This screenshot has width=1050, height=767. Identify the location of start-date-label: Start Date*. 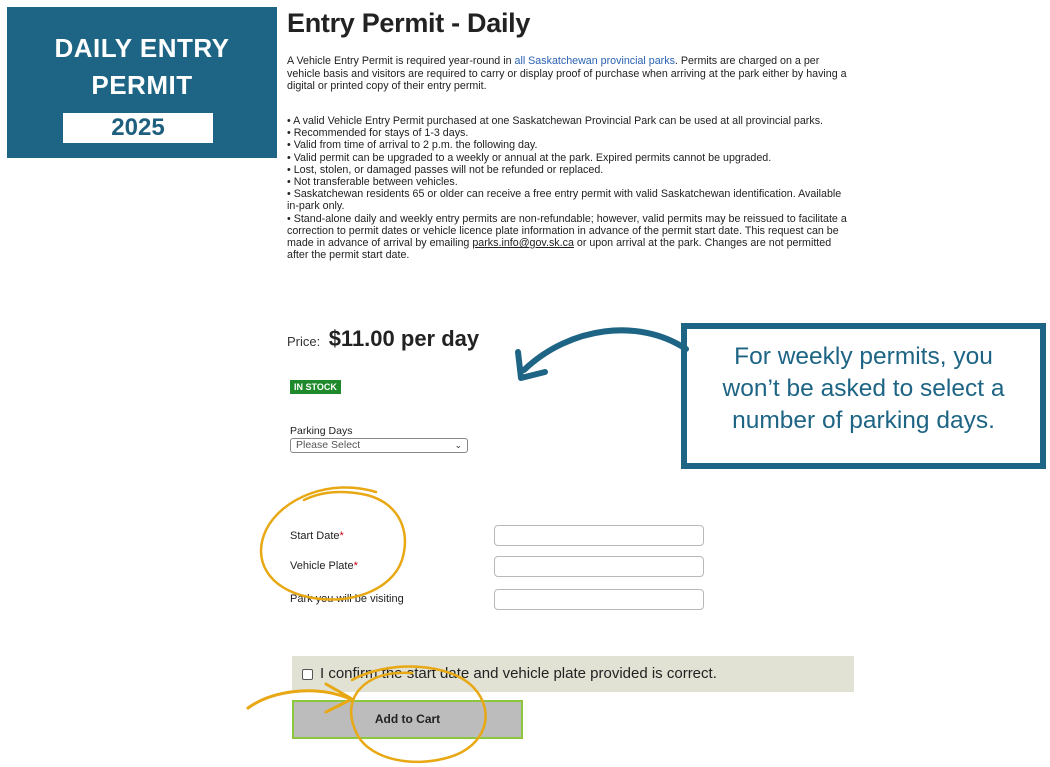
(317, 536).